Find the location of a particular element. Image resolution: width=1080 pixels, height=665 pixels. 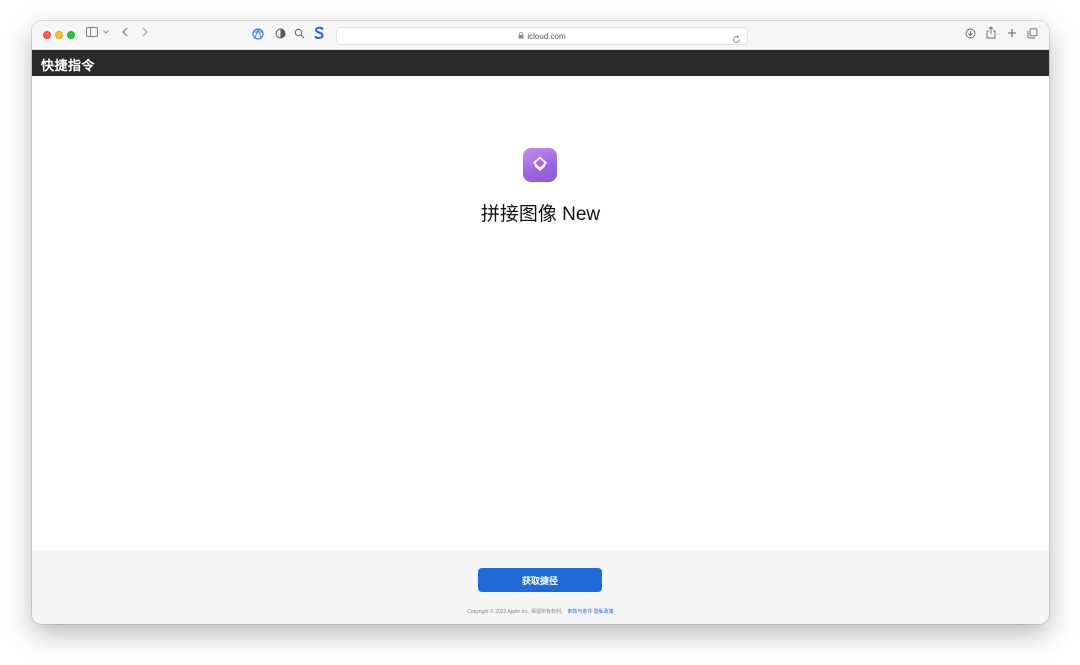

browser-toolbar: icloud.com is located at coordinates (540, 35).